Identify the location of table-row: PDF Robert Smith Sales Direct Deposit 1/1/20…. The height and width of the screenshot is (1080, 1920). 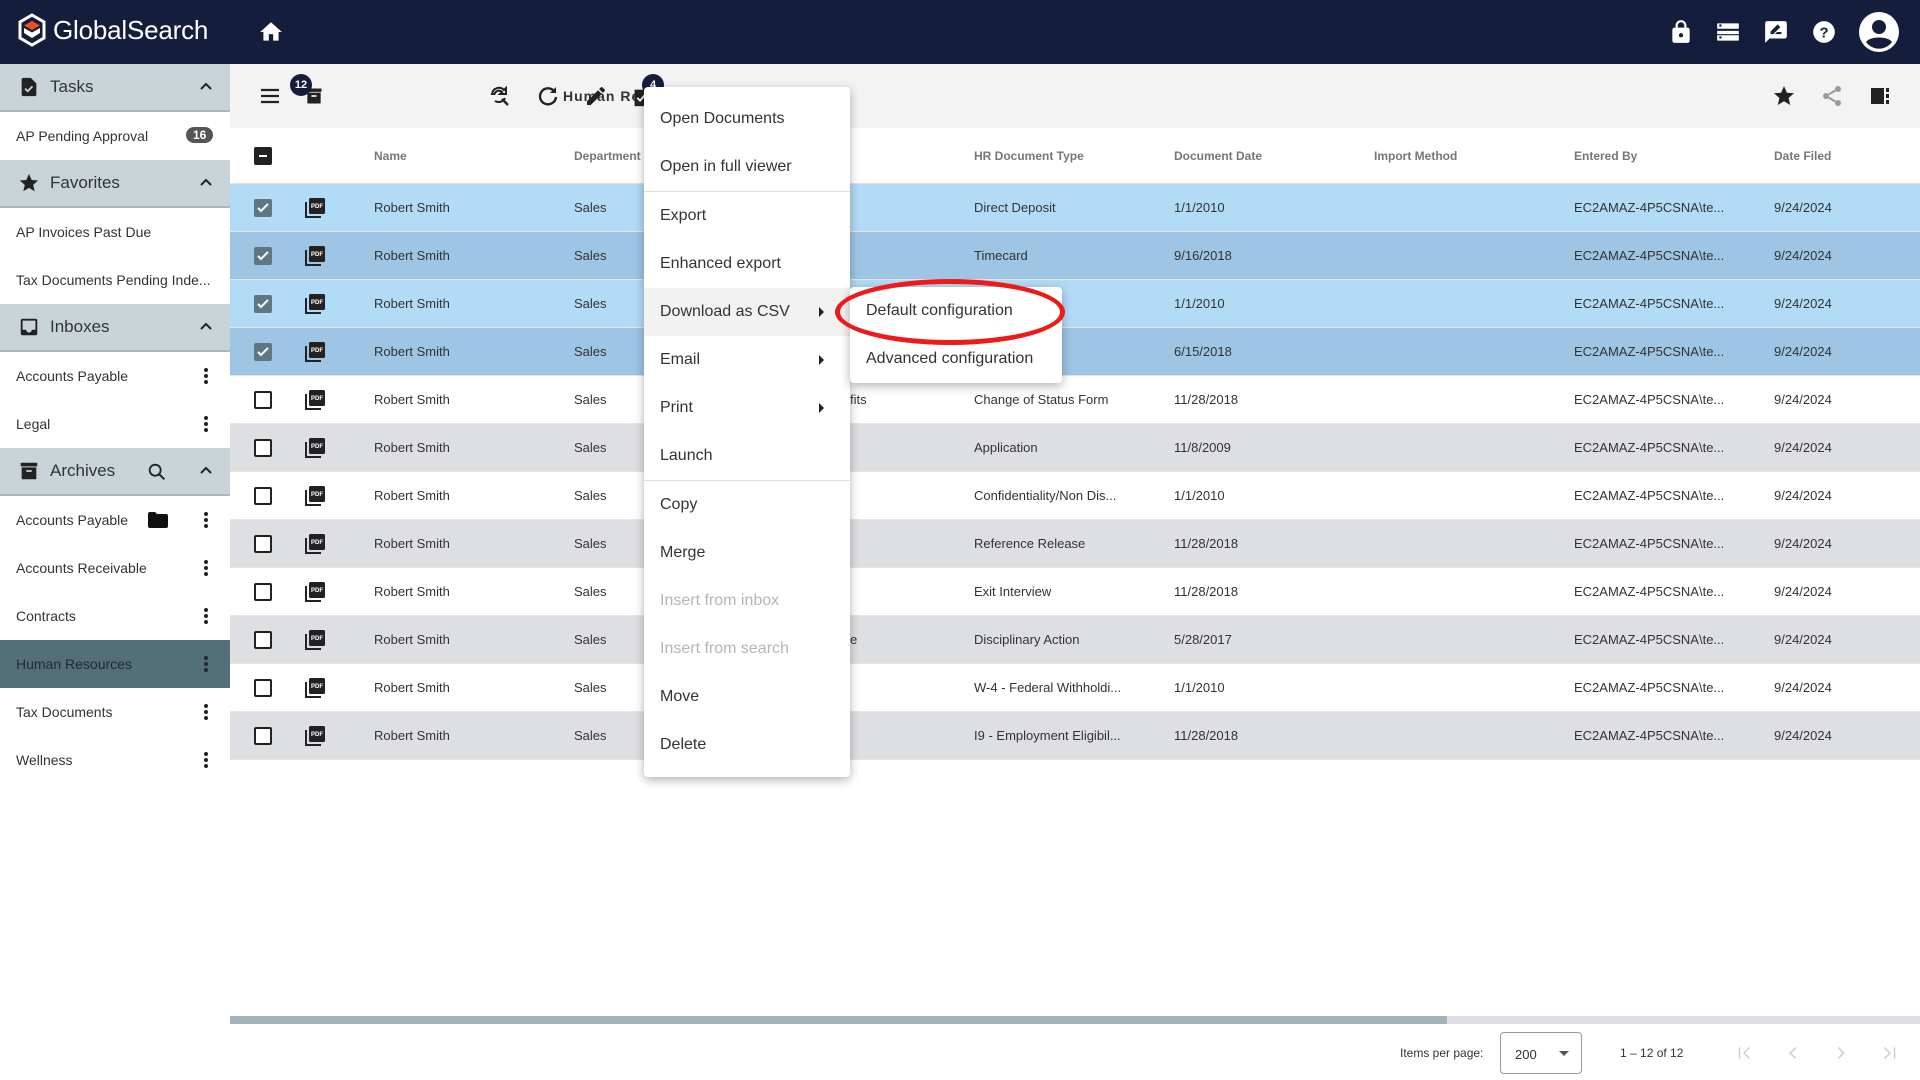
(1075, 208).